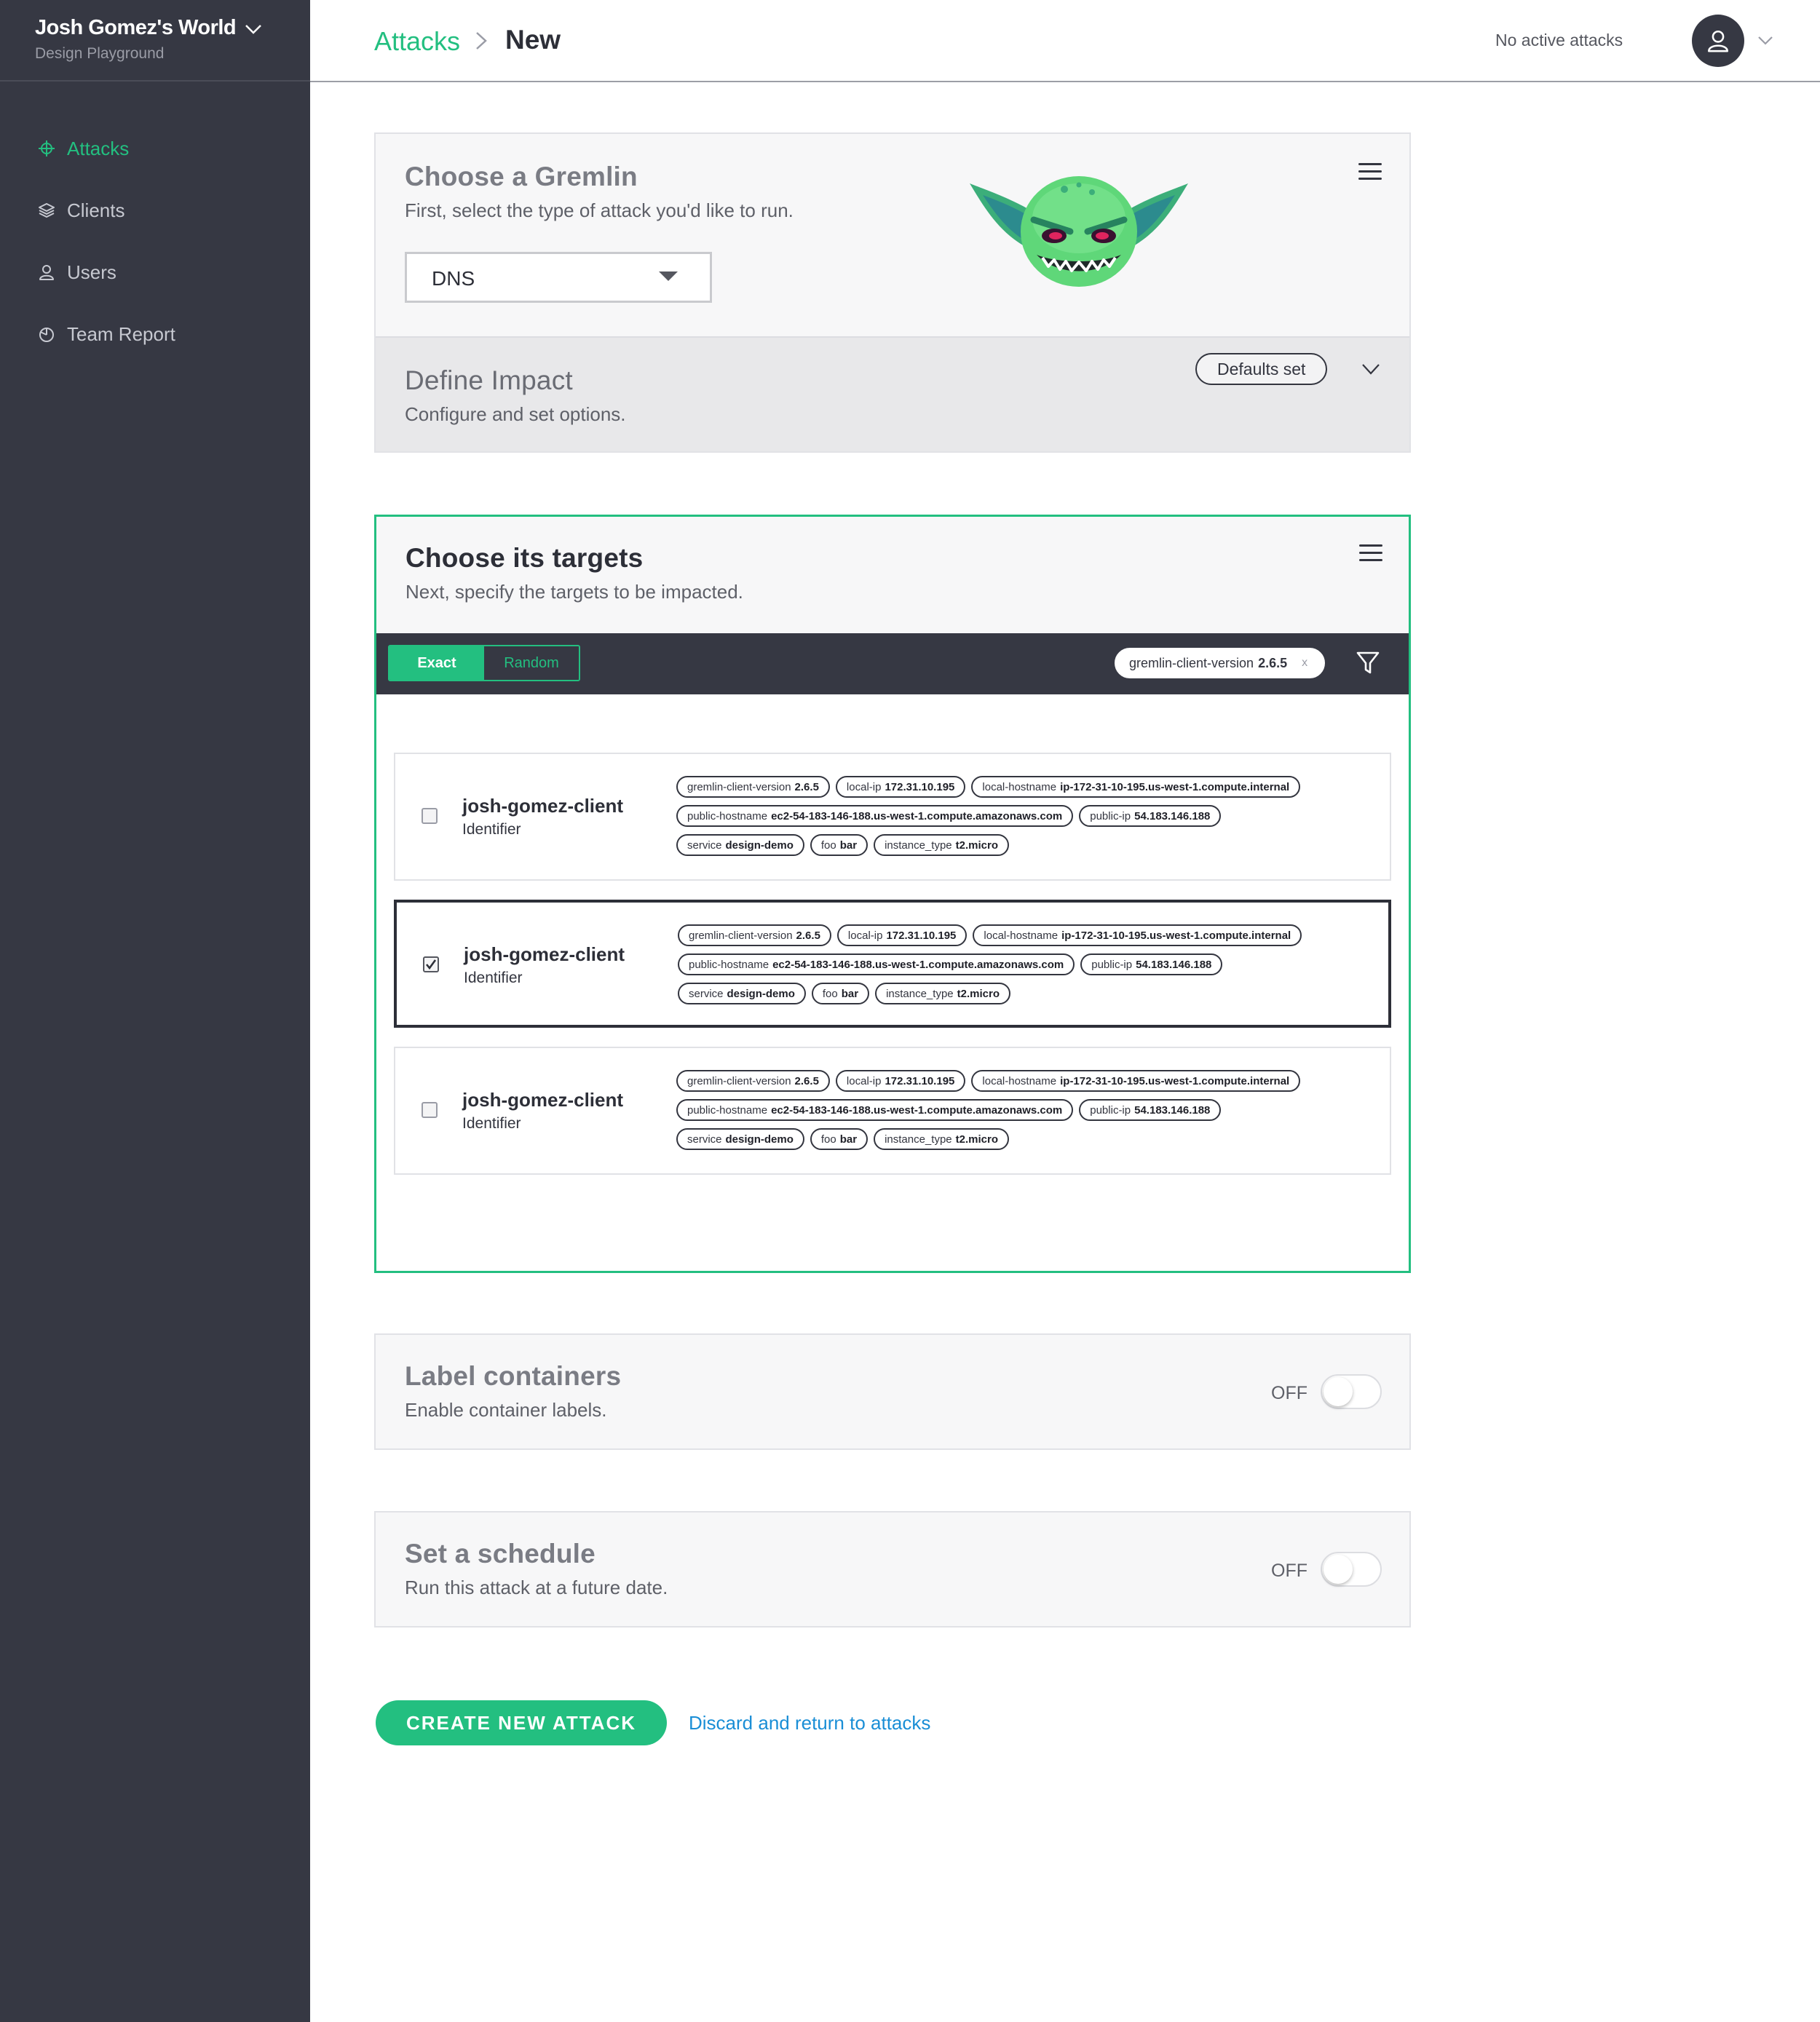 This screenshot has height=2022, width=1820. Describe the element at coordinates (417, 41) in the screenshot. I see `breadcrumb-attacks-link: Attacks` at that location.